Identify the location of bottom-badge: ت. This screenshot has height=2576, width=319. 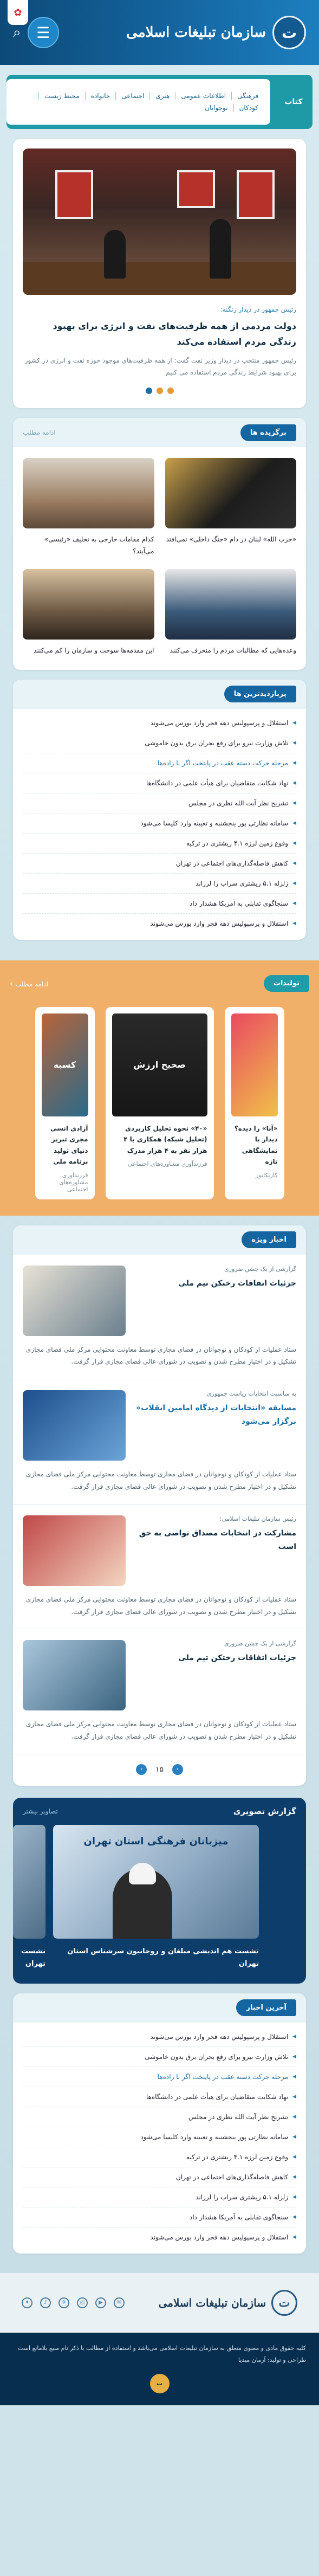
(159, 2383).